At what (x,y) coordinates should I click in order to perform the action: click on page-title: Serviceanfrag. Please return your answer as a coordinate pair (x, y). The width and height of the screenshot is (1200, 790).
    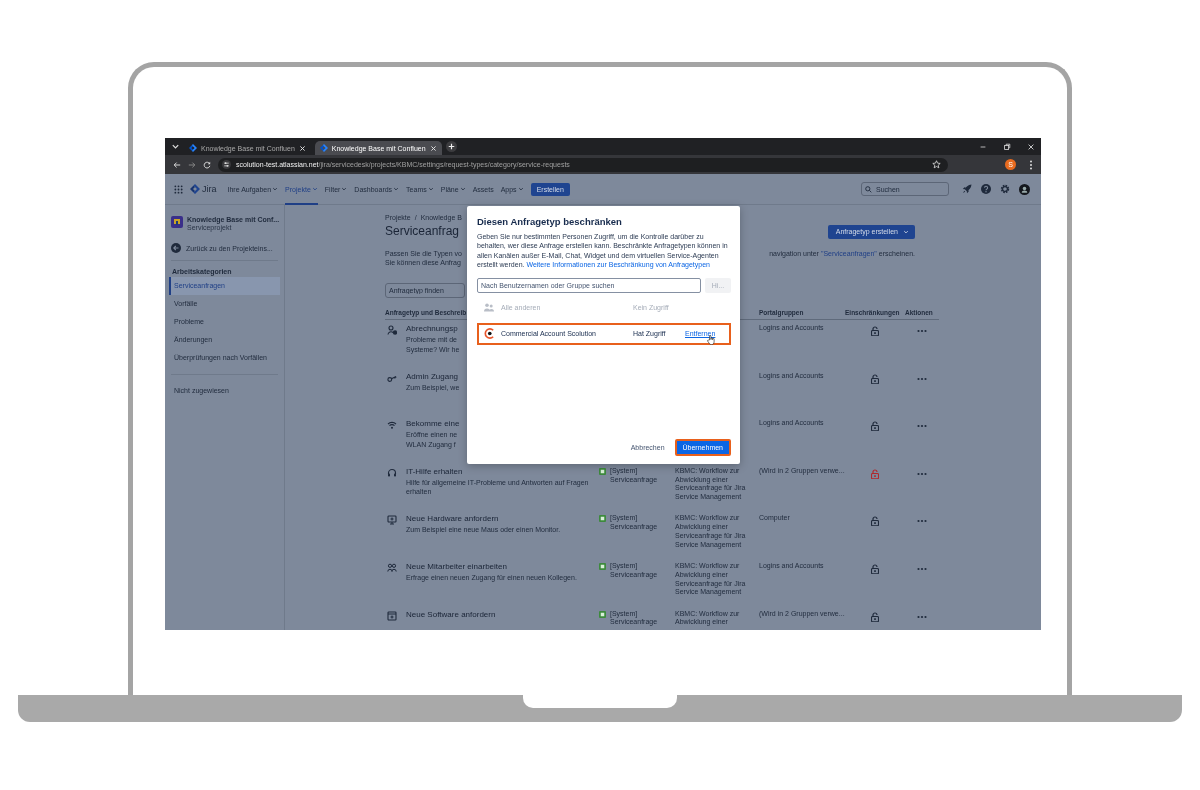
    Looking at the image, I should click on (423, 231).